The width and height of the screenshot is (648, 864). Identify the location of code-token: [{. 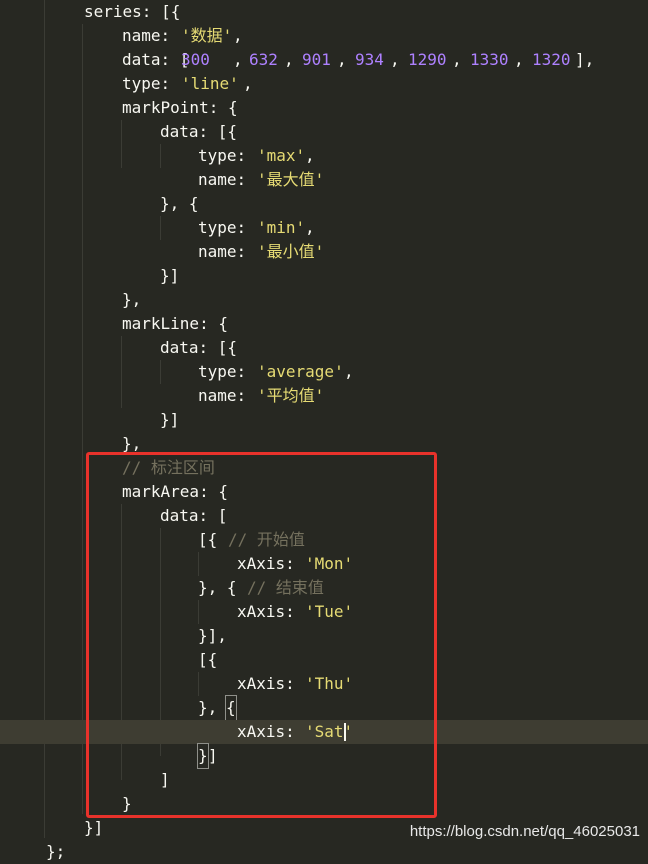
(212, 539).